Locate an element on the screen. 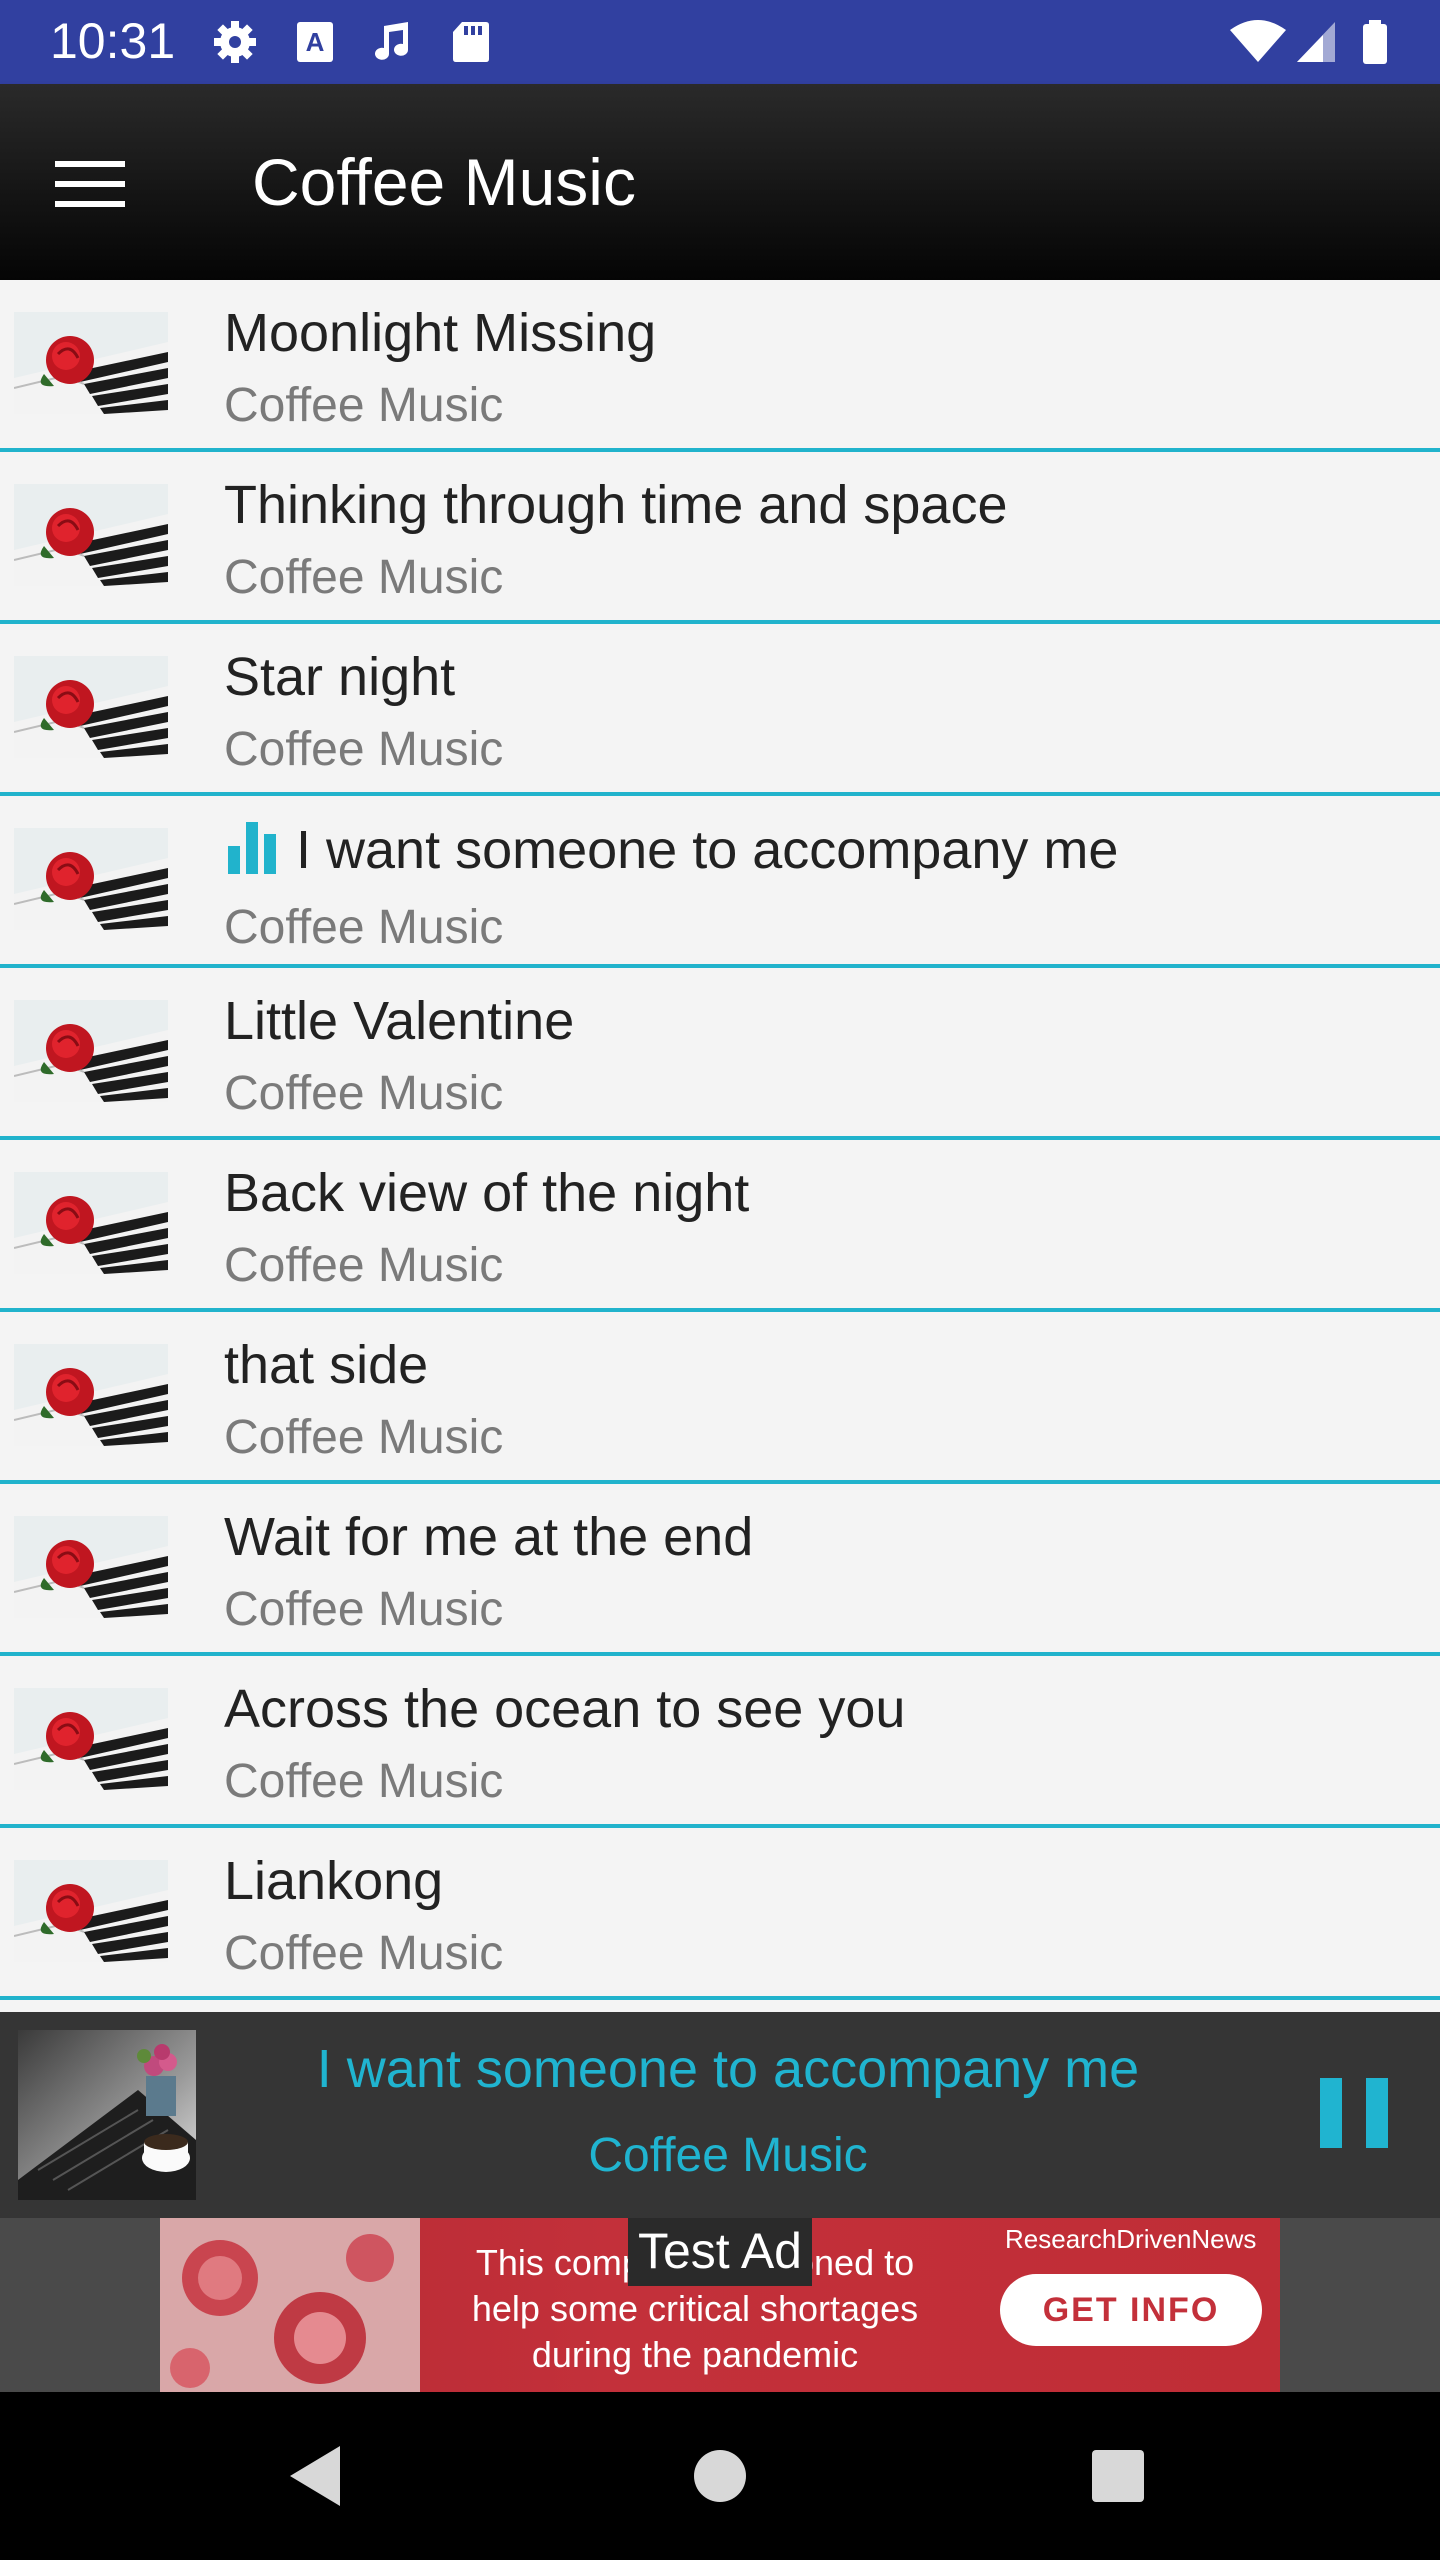 The height and width of the screenshot is (2560, 1440). svg-text: A is located at coordinates (315, 42).